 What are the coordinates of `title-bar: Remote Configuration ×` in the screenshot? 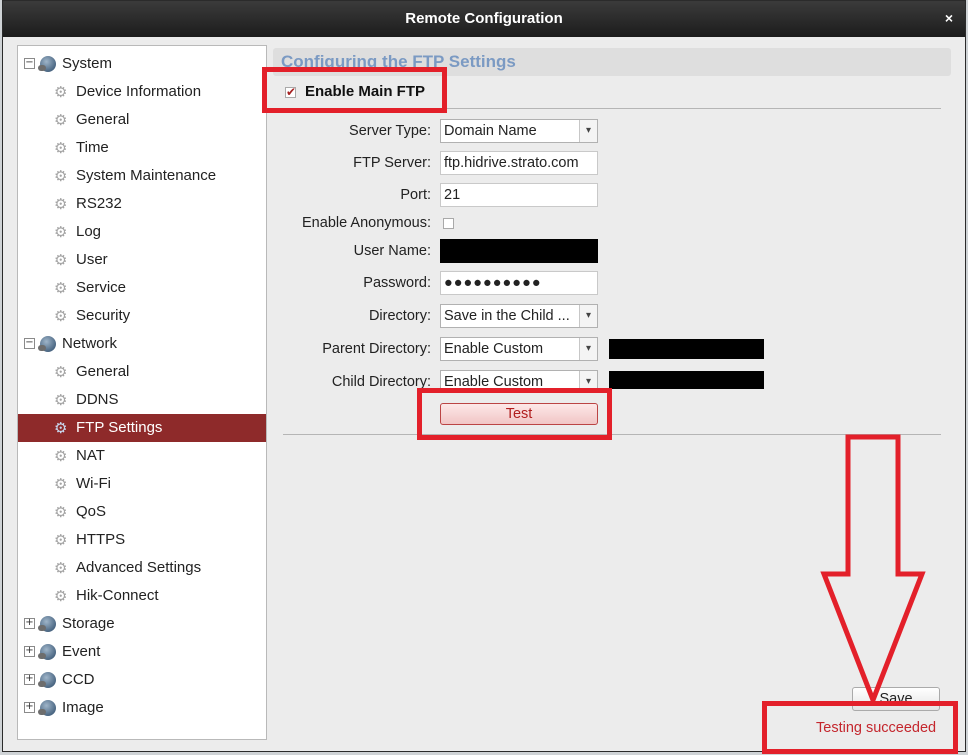 It's located at (484, 19).